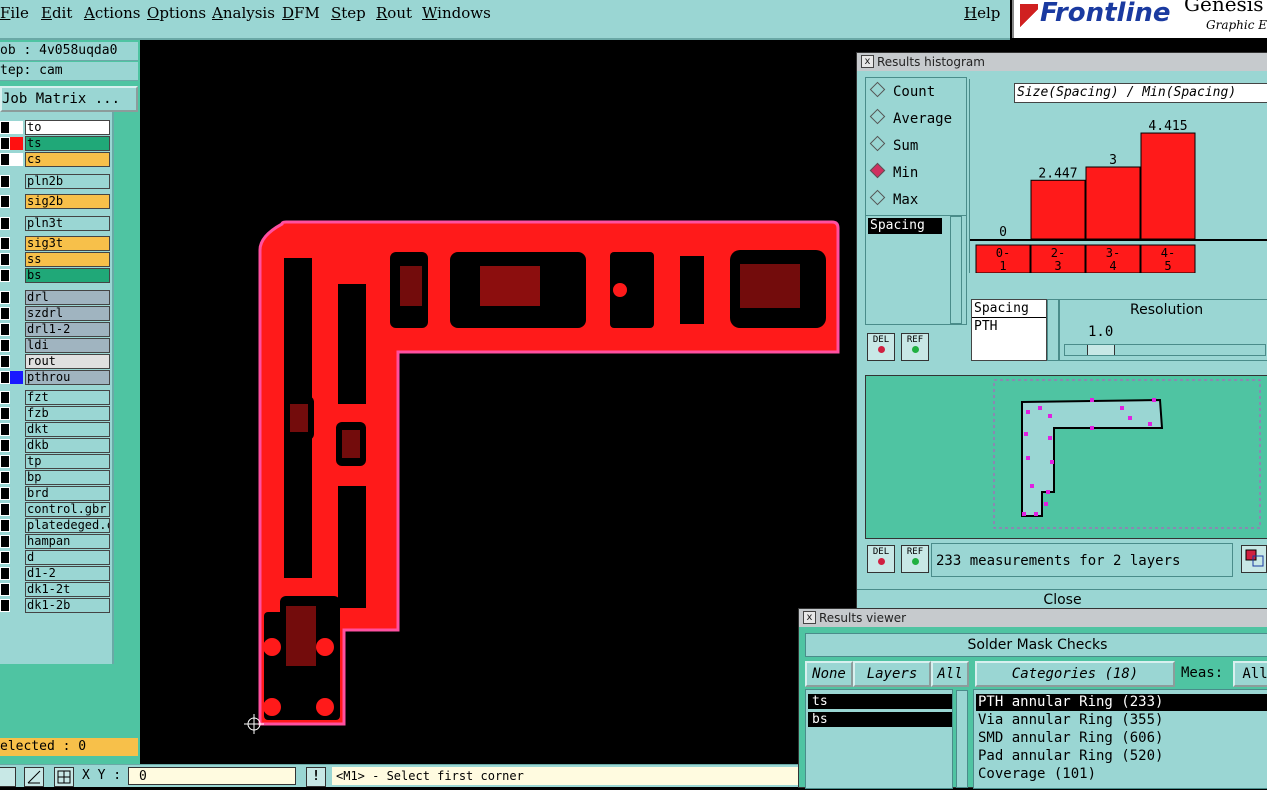 The width and height of the screenshot is (1267, 790). I want to click on menu-actions: Actions, so click(112, 13).